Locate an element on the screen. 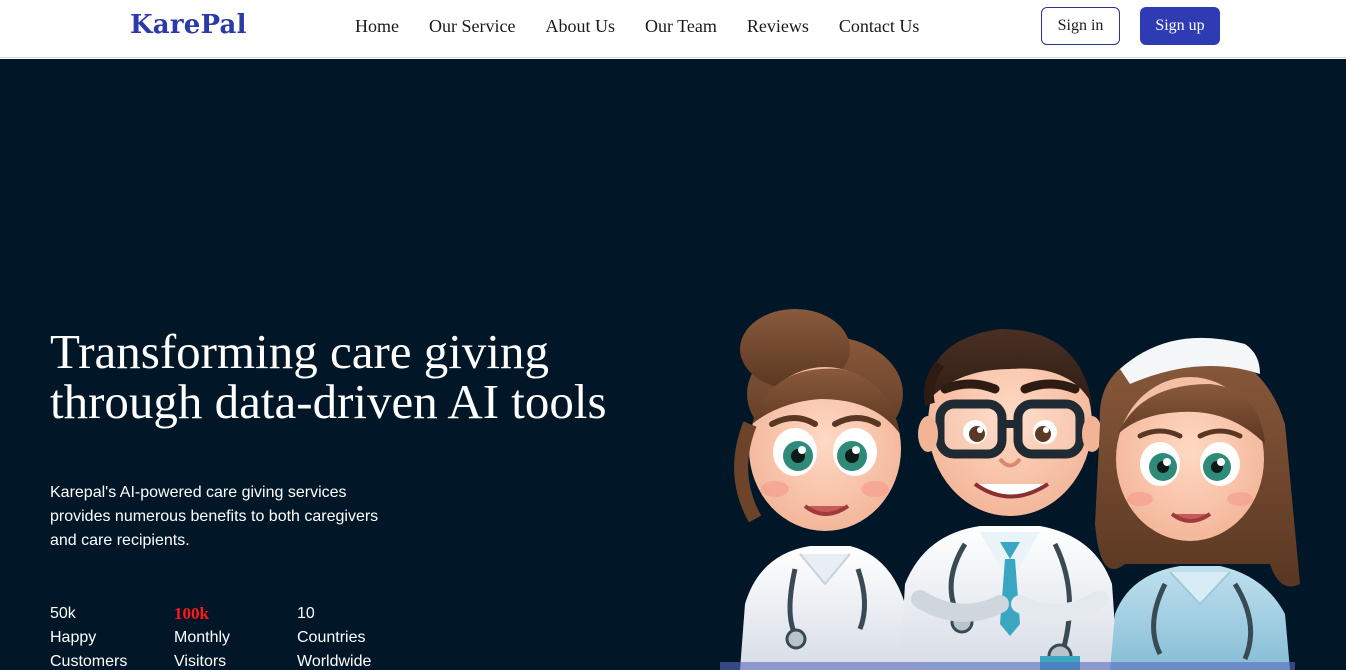 The width and height of the screenshot is (1346, 670). stat-countries: 10 Countries Worldwide is located at coordinates (357, 636).